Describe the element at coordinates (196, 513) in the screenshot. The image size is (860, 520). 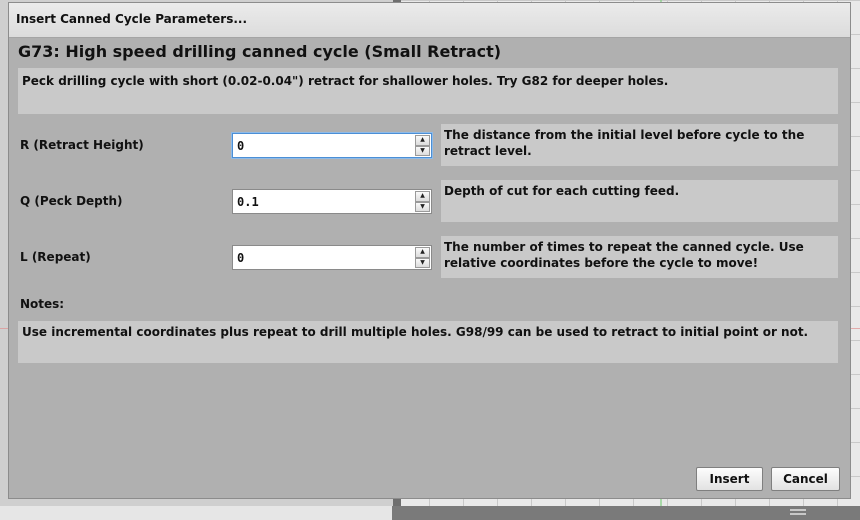
I see `background-status-bar-left` at that location.